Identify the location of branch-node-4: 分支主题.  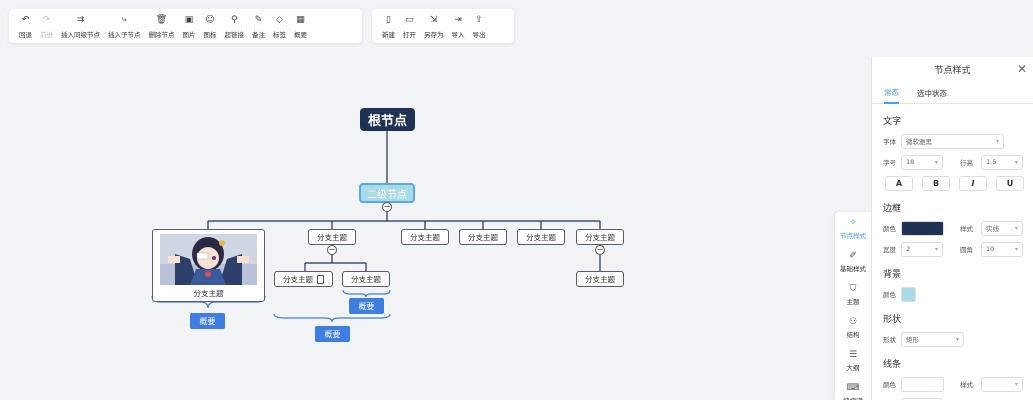
(483, 237).